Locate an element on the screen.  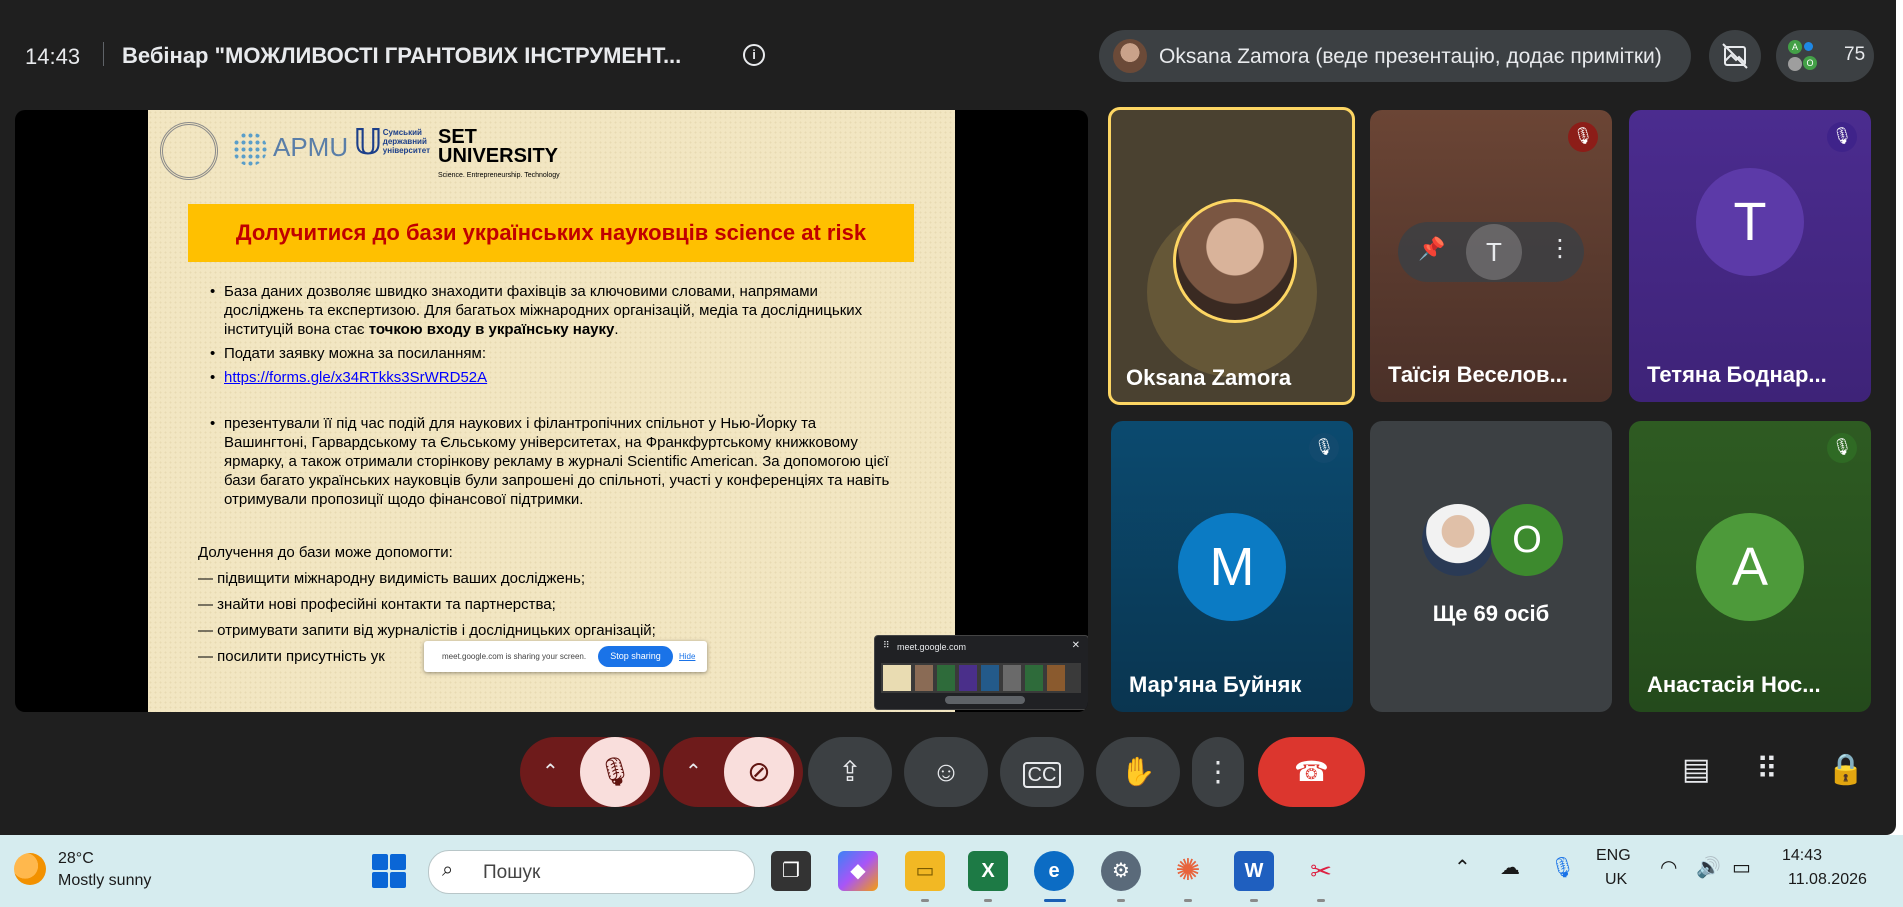
weather-temperature: 28°C is located at coordinates (76, 859).